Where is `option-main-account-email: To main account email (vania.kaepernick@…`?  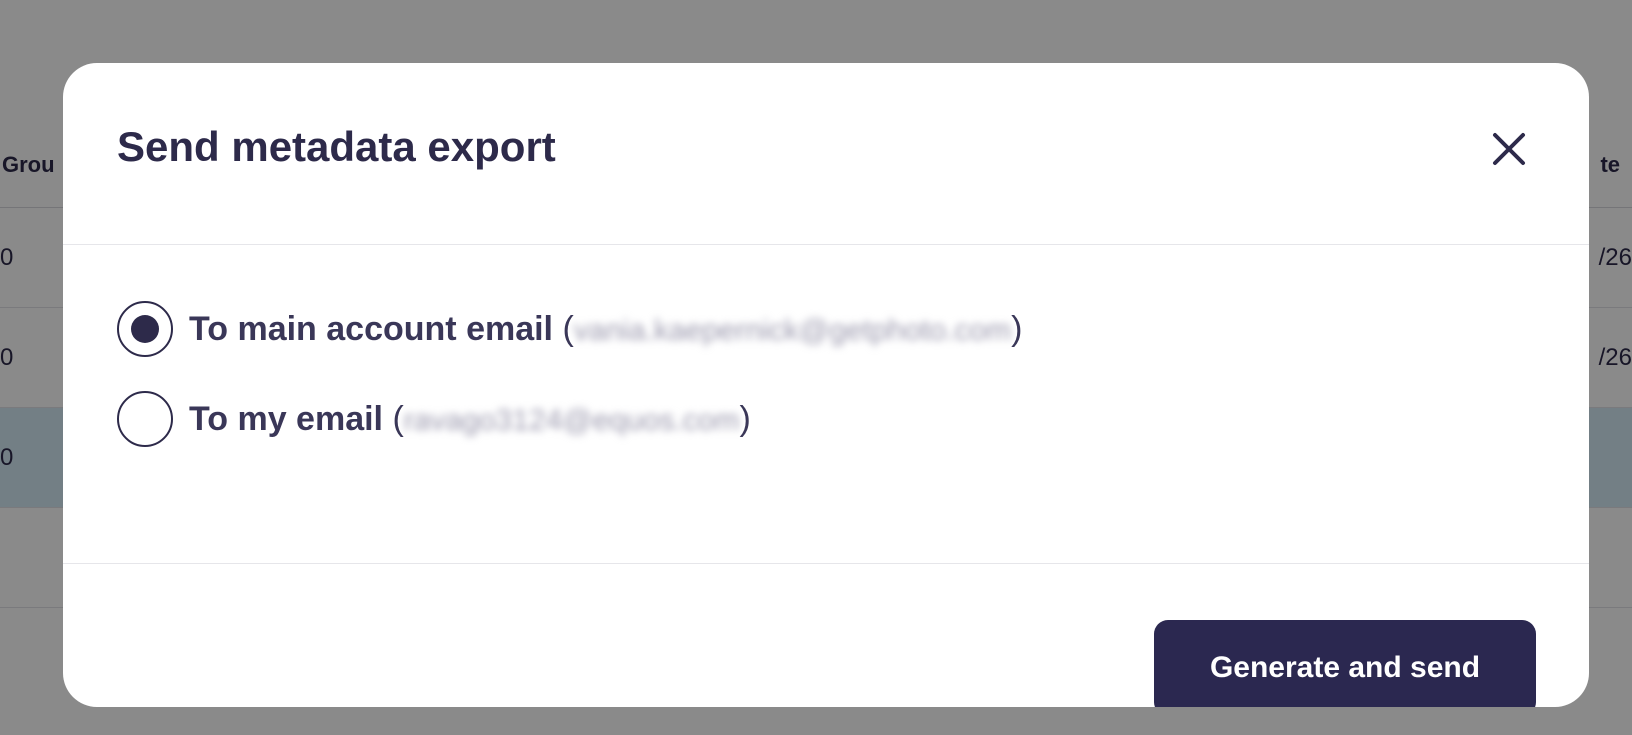
option-main-account-email: To main account email (vania.kaepernick@… is located at coordinates (570, 329).